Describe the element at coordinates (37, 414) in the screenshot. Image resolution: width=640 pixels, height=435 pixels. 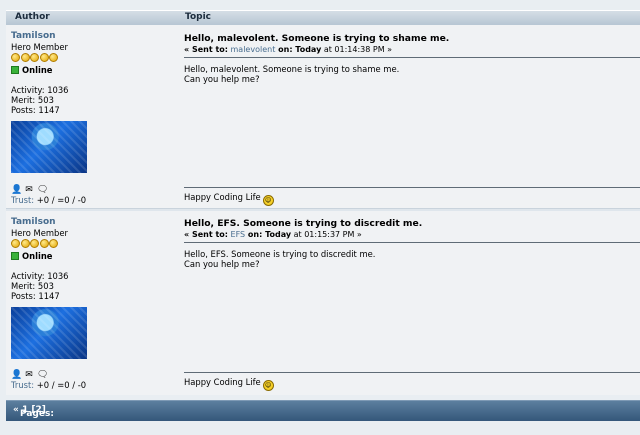
I see `pages-label: Pages:` at that location.